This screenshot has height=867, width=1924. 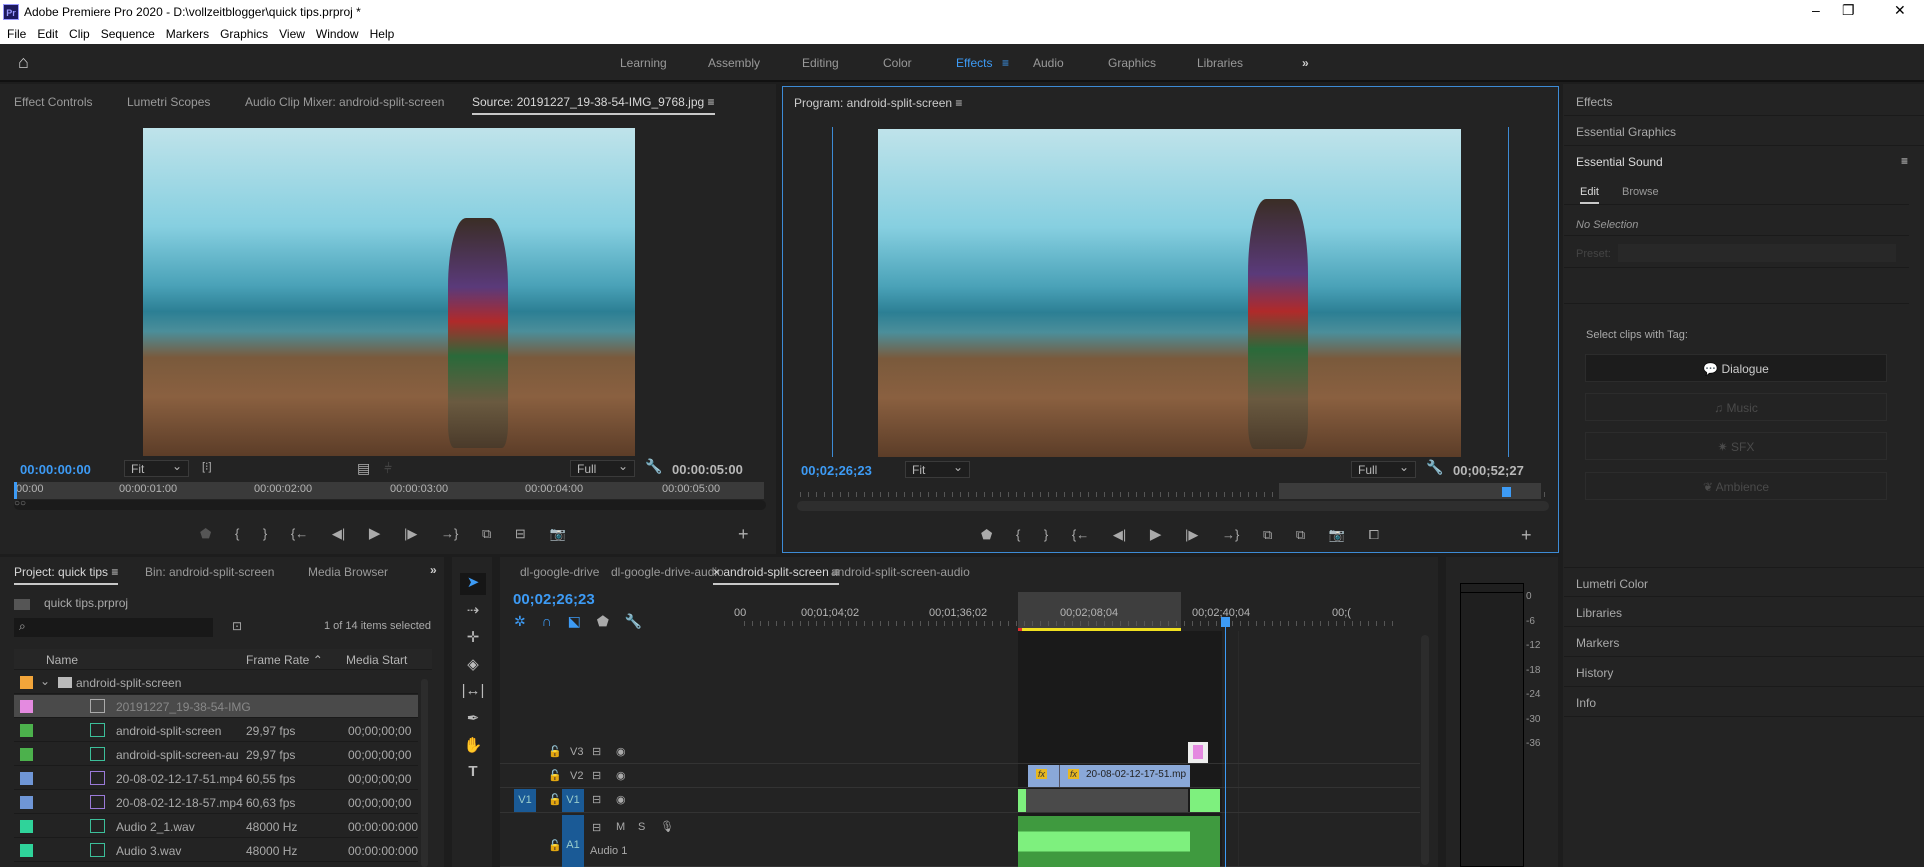 What do you see at coordinates (1205, 800) in the screenshot?
I see `v1-clip` at bounding box center [1205, 800].